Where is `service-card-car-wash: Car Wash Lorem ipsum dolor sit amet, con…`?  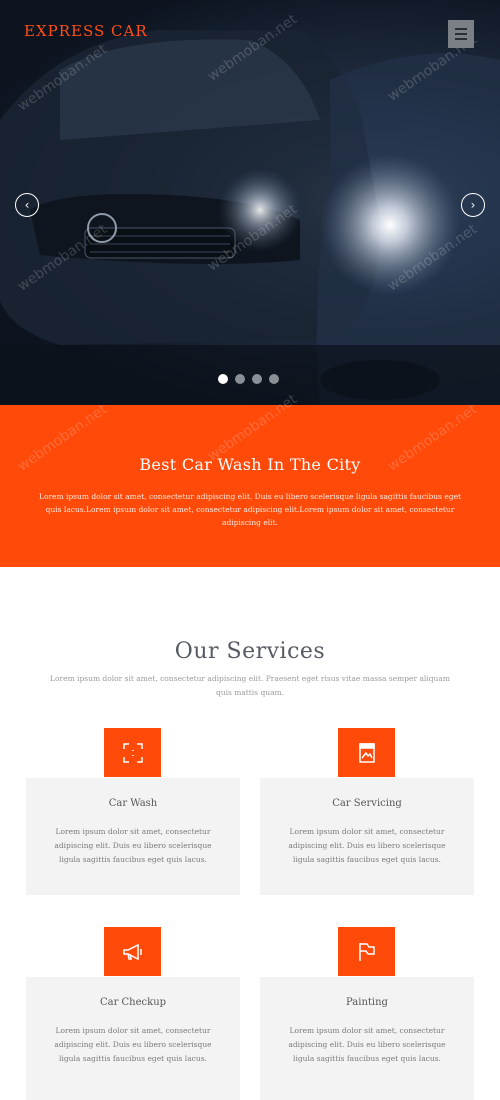 service-card-car-wash: Car Wash Lorem ipsum dolor sit amet, con… is located at coordinates (133, 836).